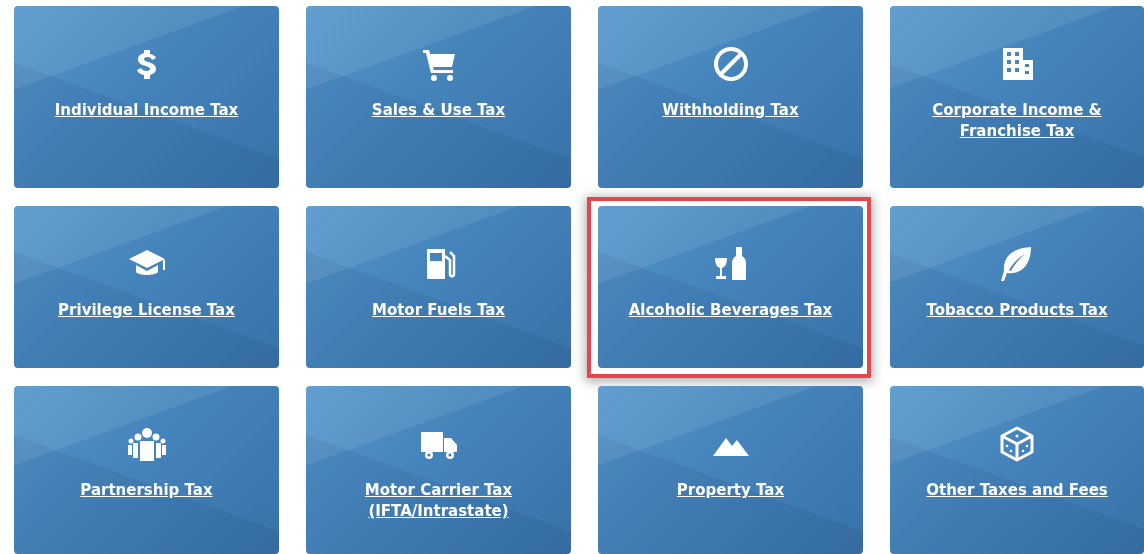 The height and width of the screenshot is (554, 1144). What do you see at coordinates (730, 490) in the screenshot?
I see `tax-link: Property Tax` at bounding box center [730, 490].